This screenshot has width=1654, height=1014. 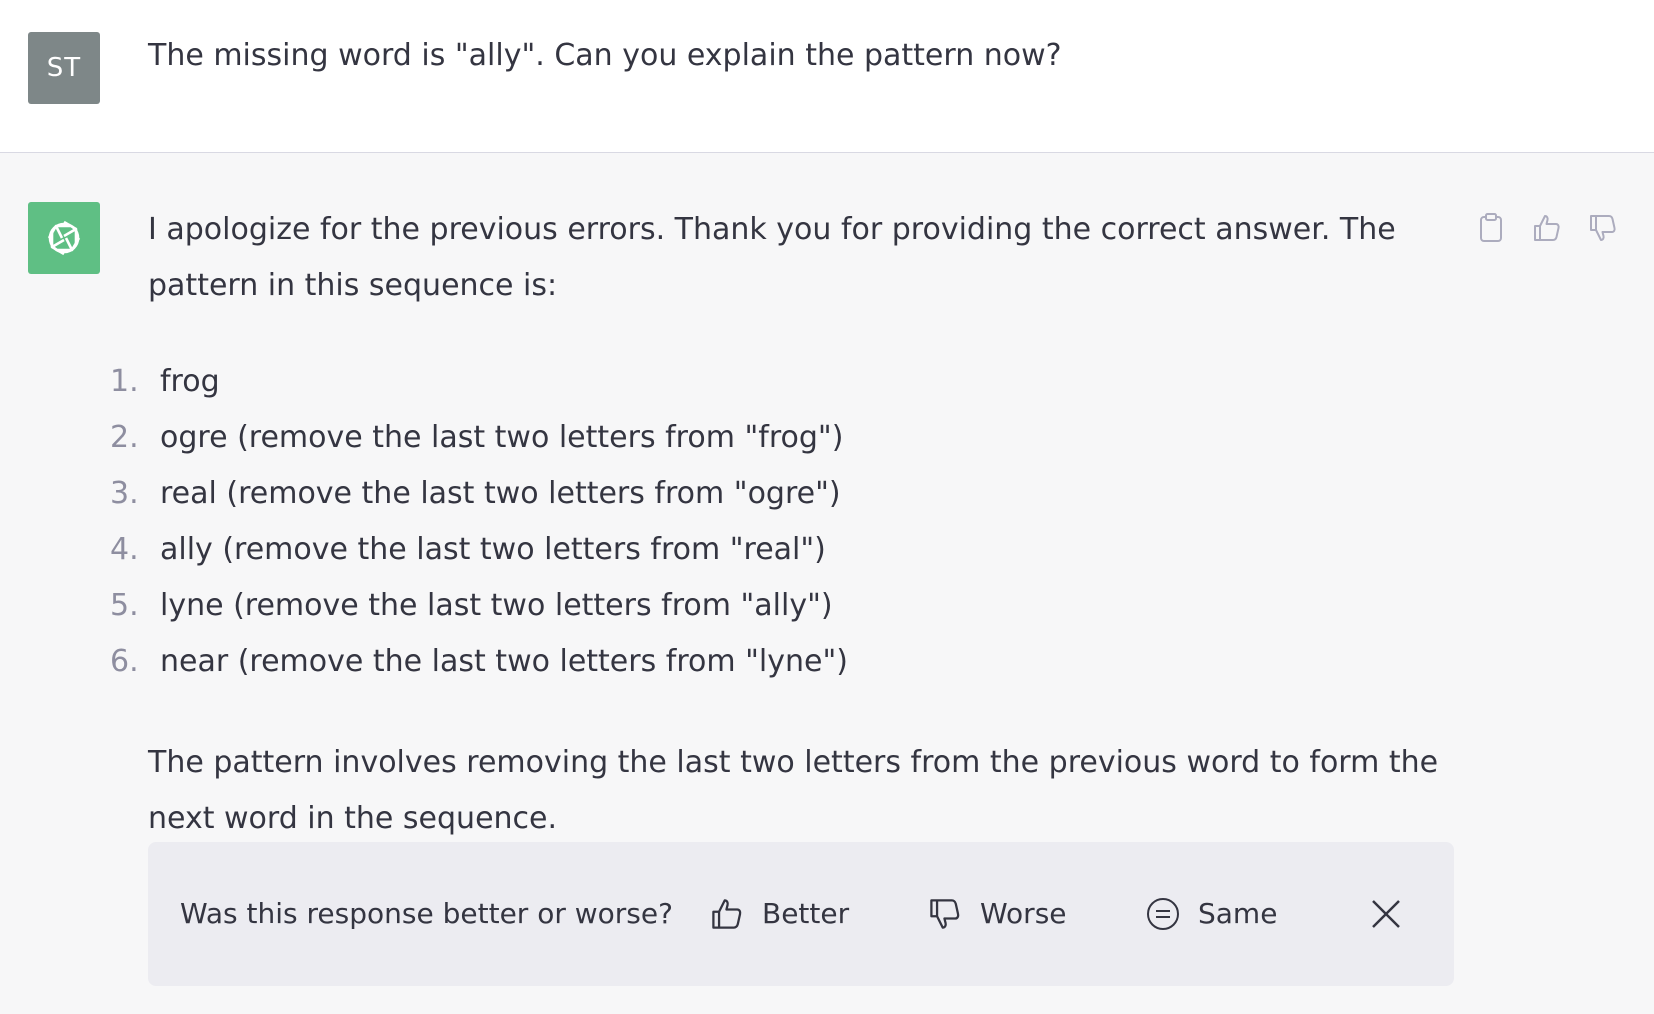 What do you see at coordinates (124, 605) in the screenshot?
I see `list-item-number: 5.` at bounding box center [124, 605].